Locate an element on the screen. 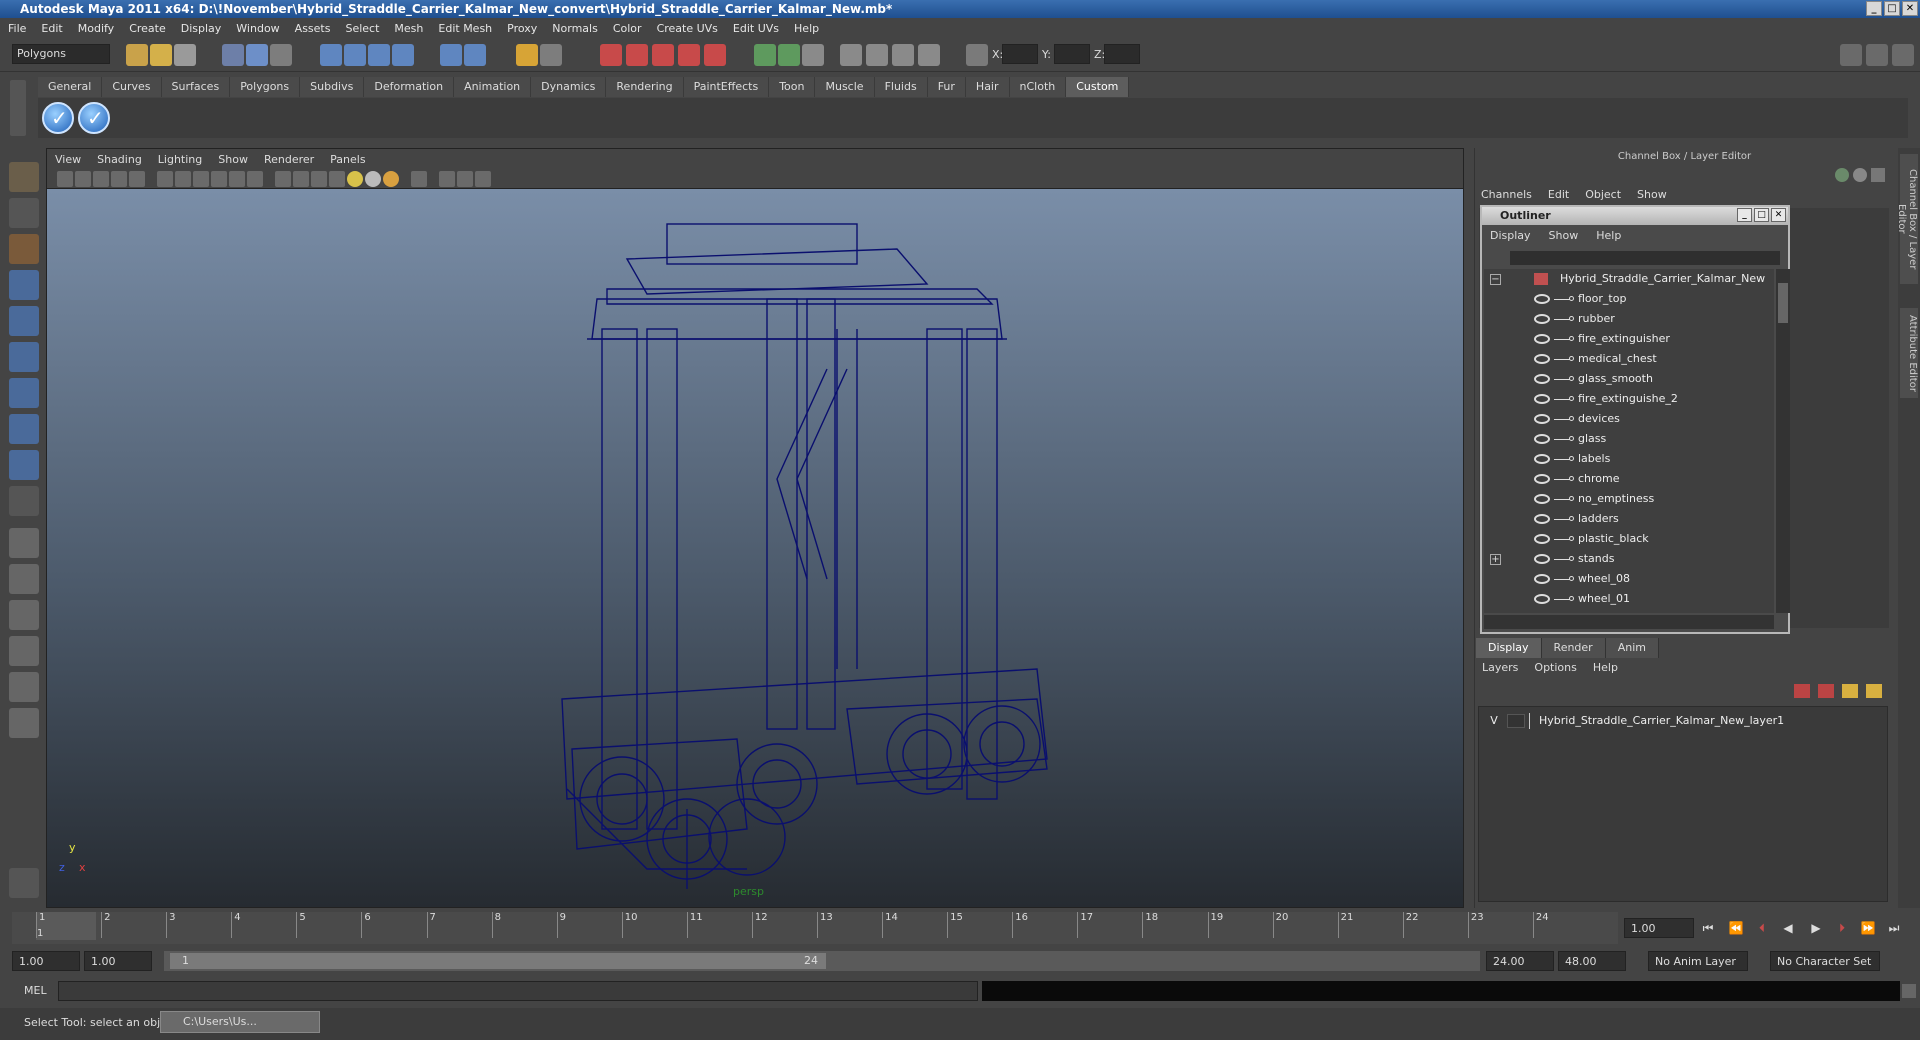 The height and width of the screenshot is (1040, 1920). shelf-tab-animation: Animation is located at coordinates (493, 87).